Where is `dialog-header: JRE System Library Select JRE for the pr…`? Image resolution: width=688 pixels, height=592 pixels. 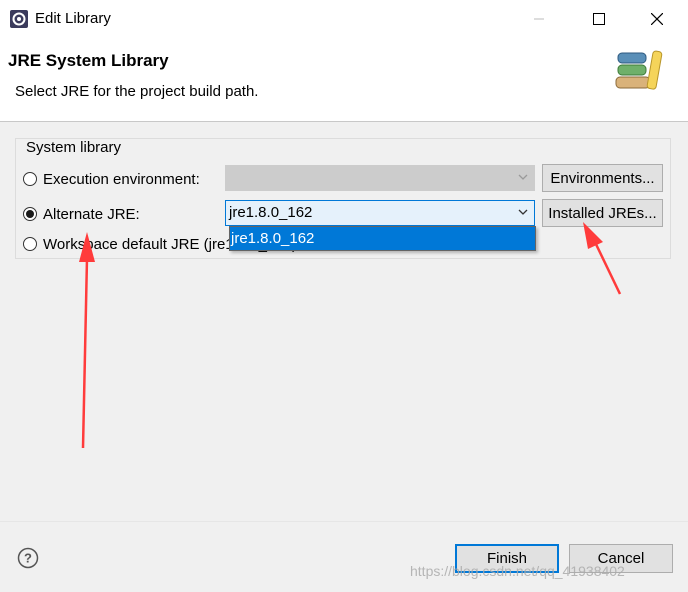 dialog-header: JRE System Library Select JRE for the pr… is located at coordinates (344, 80).